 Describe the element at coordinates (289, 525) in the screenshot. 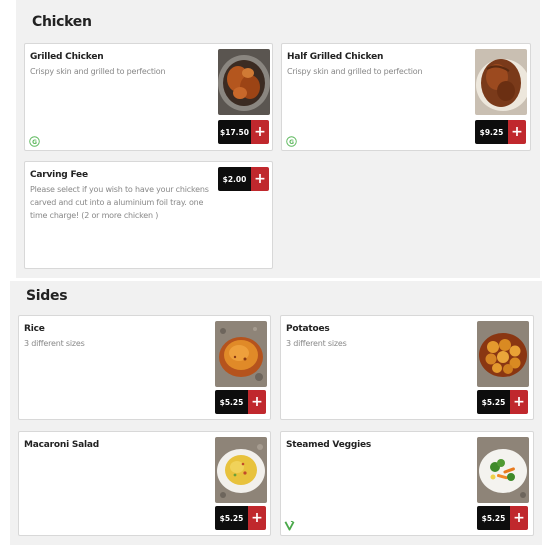

I see `vegan-icon` at that location.